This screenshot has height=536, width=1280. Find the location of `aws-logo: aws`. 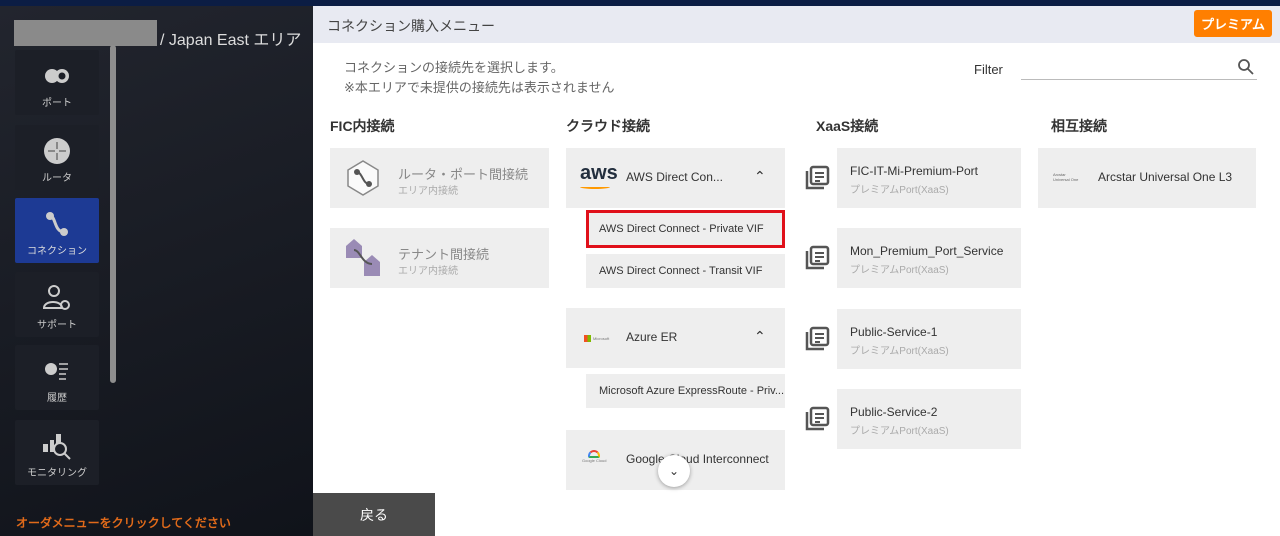

aws-logo: aws is located at coordinates (599, 175).